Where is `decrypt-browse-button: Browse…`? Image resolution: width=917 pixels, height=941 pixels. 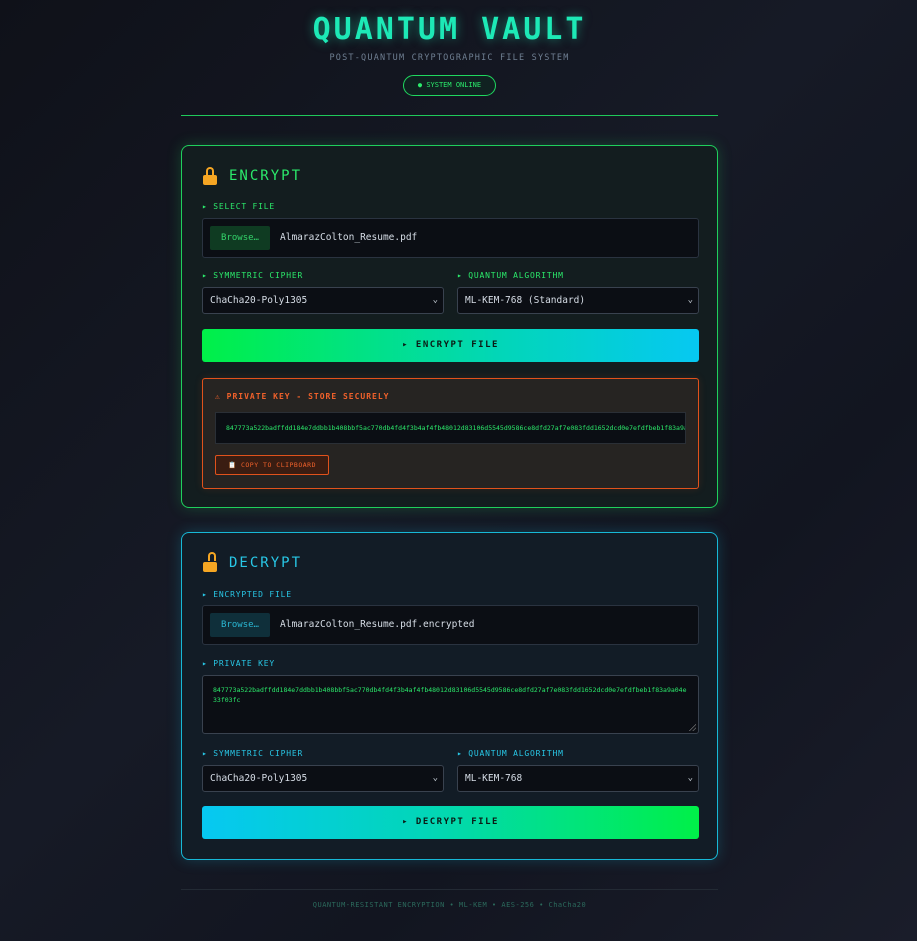
decrypt-browse-button: Browse… is located at coordinates (240, 625).